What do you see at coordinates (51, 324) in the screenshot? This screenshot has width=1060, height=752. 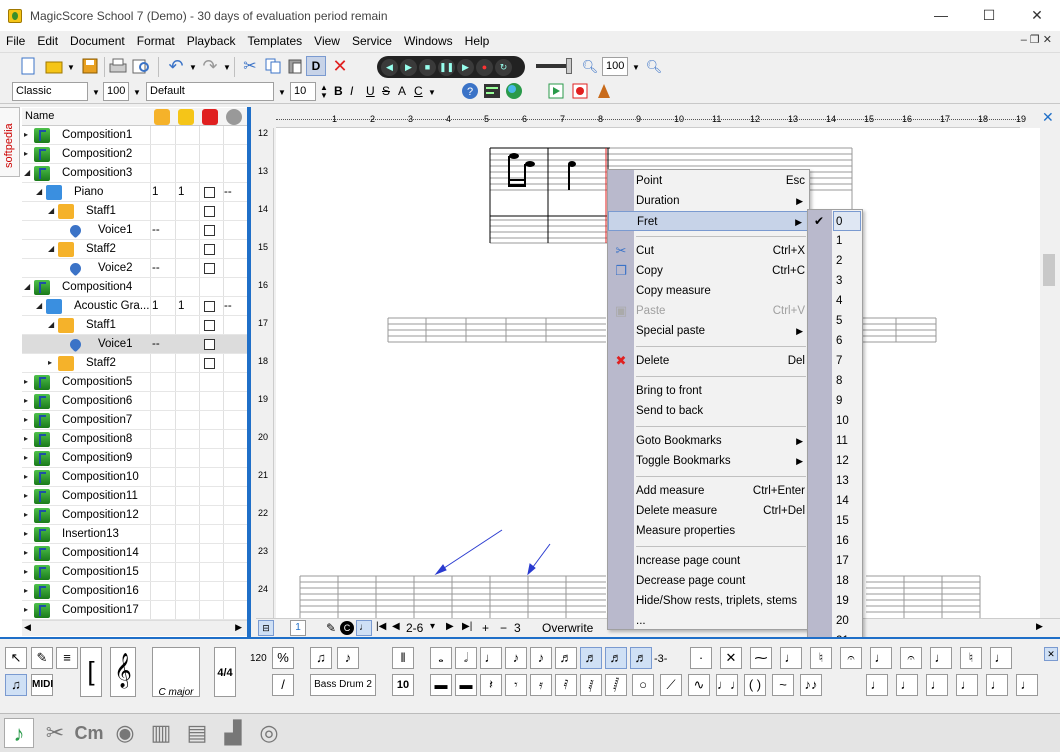 I see `expand-toggle-icon: ◢` at bounding box center [51, 324].